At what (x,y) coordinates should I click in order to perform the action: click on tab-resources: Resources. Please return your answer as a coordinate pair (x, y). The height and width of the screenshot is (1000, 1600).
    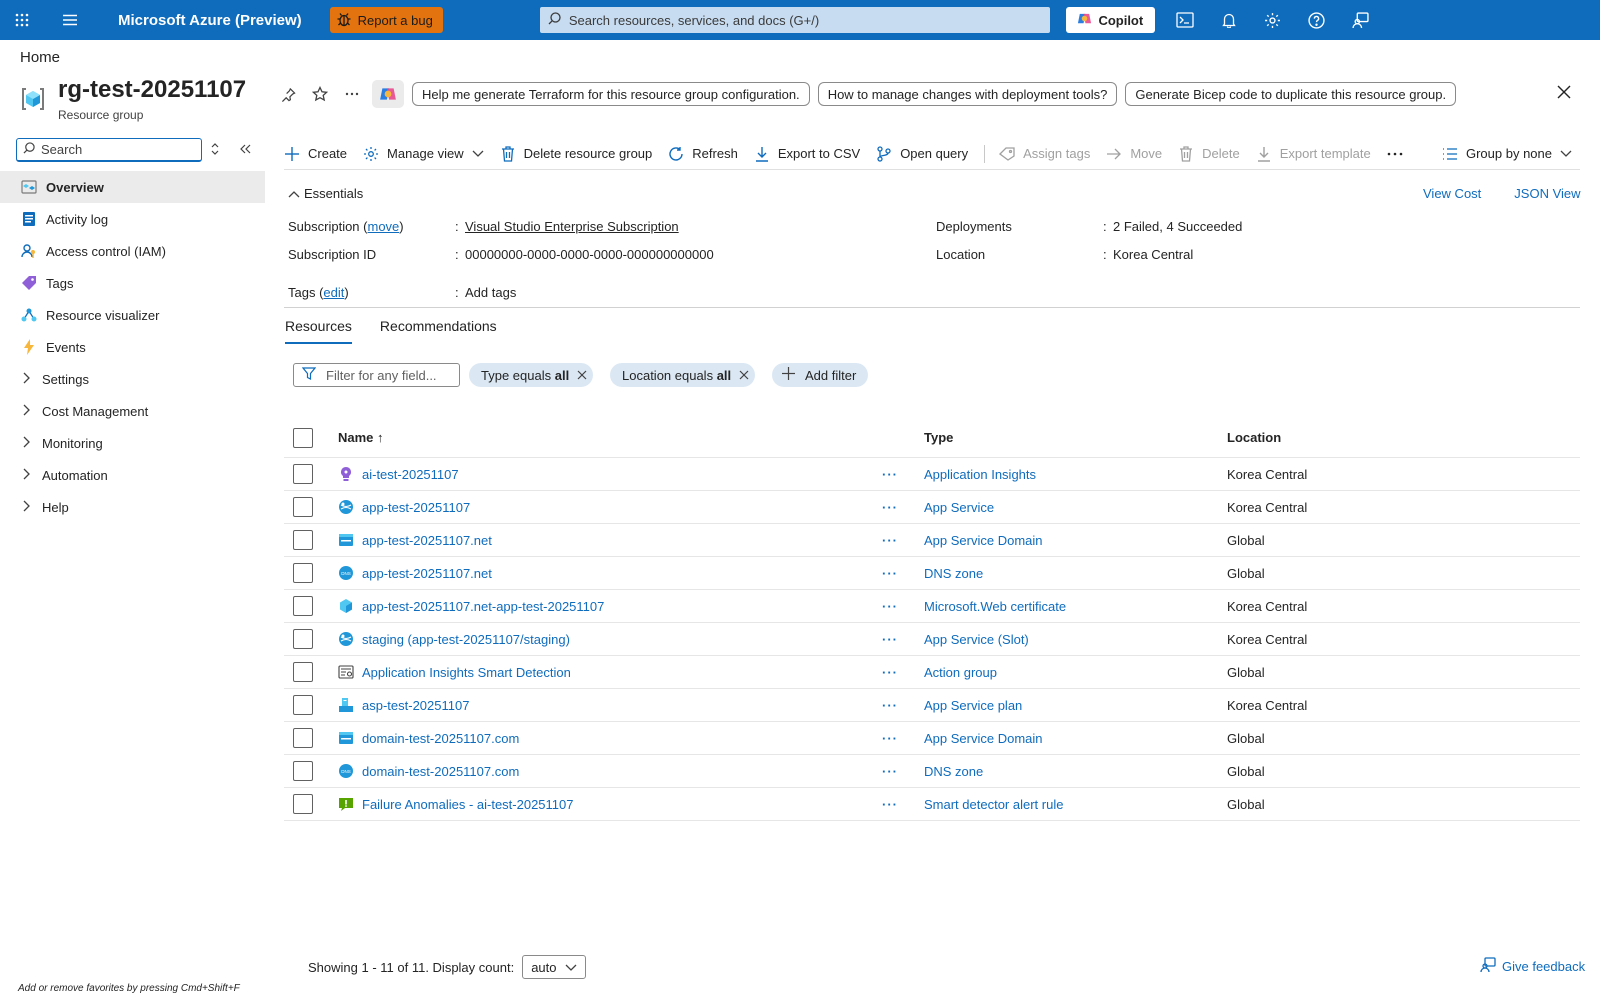
    Looking at the image, I should click on (318, 331).